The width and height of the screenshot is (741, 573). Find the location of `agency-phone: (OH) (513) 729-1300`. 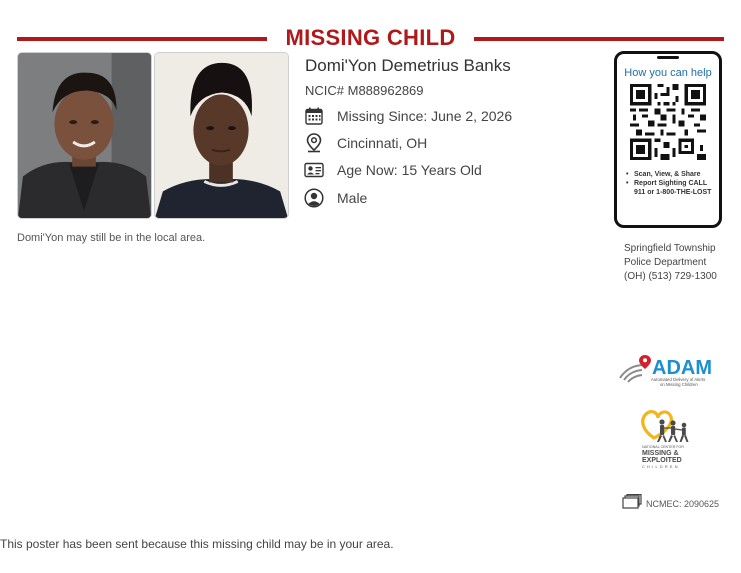

agency-phone: (OH) (513) 729-1300 is located at coordinates (670, 277).